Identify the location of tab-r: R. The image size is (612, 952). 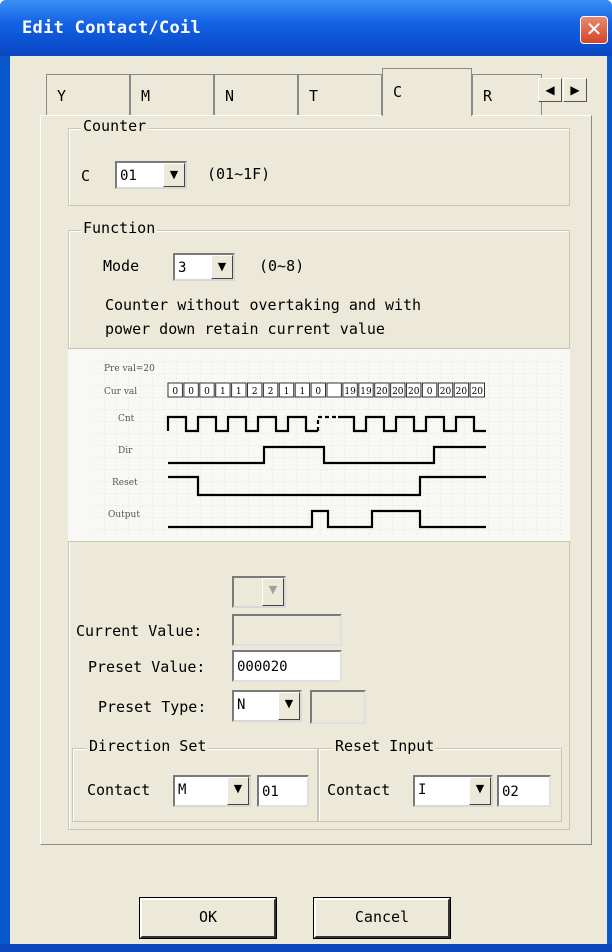
(507, 95).